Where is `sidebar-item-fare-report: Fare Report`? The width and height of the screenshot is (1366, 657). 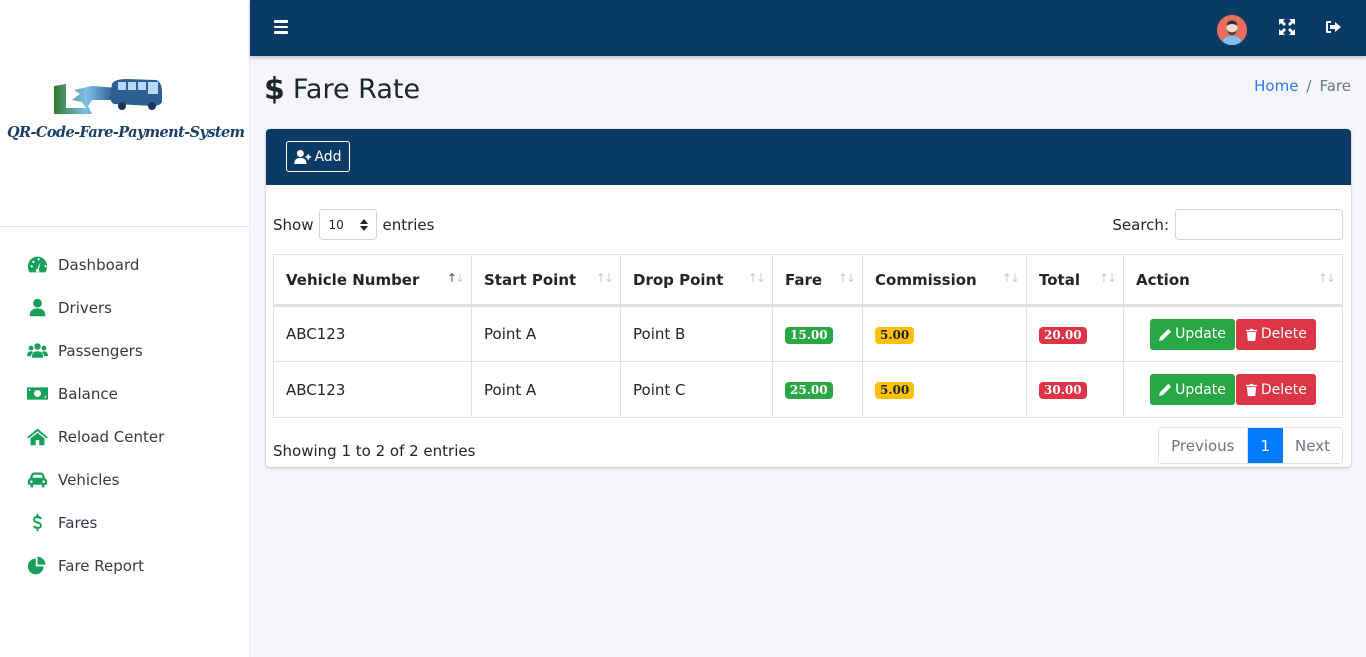
sidebar-item-fare-report: Fare Report is located at coordinates (124, 565).